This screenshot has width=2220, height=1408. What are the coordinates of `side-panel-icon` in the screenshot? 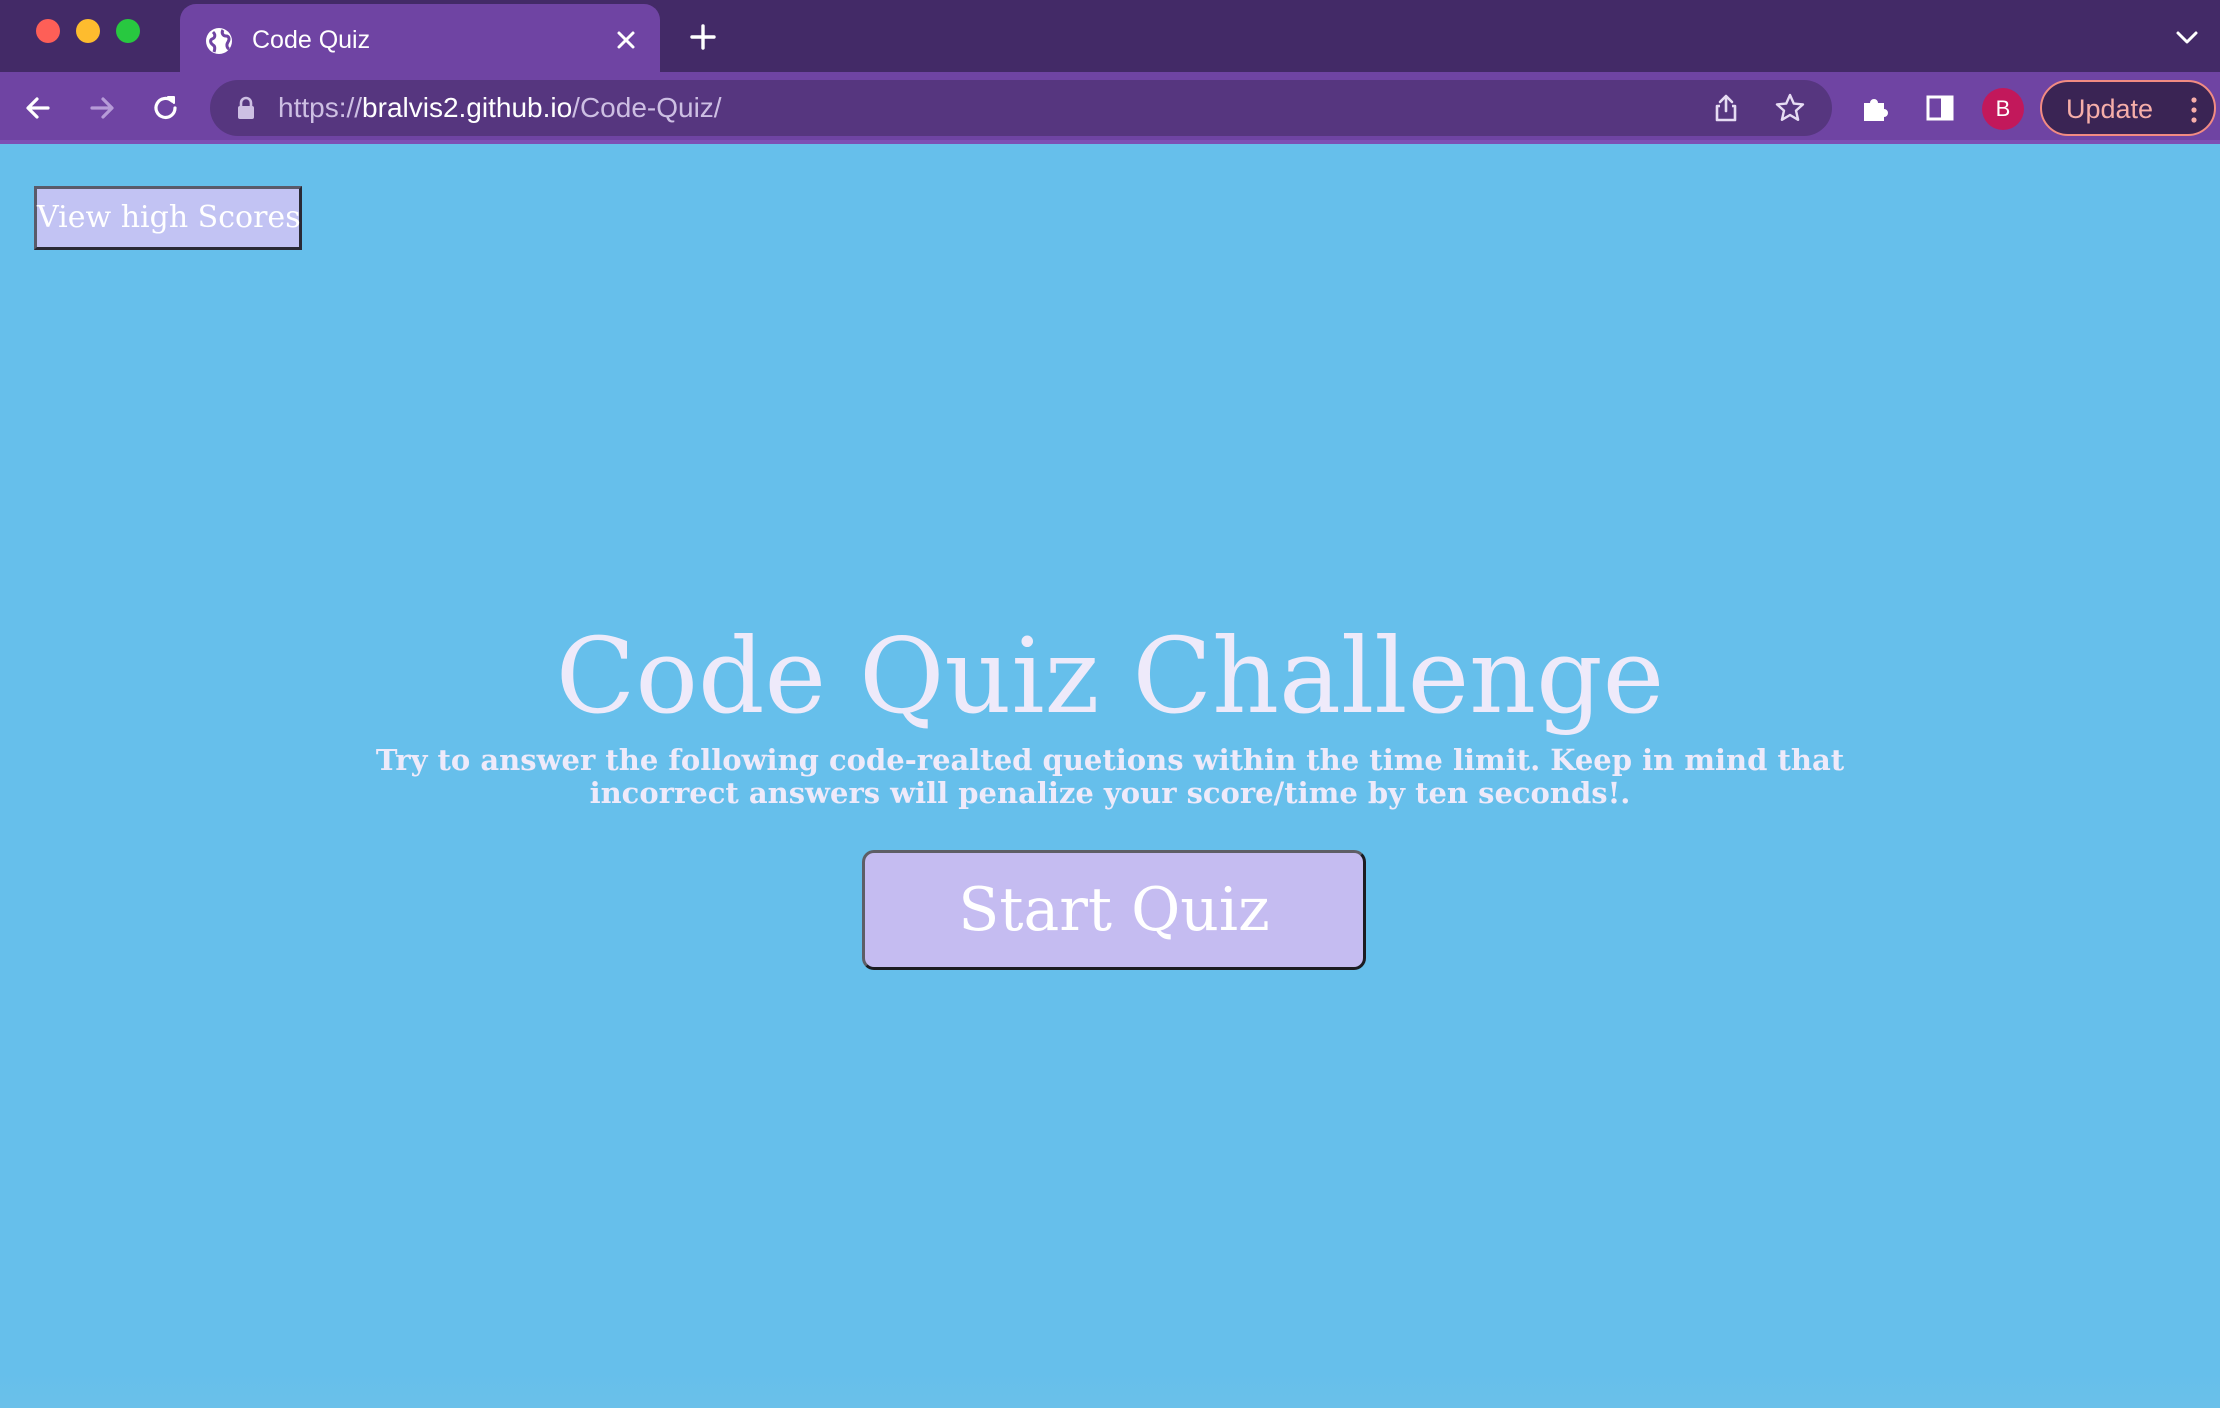 It's located at (1940, 108).